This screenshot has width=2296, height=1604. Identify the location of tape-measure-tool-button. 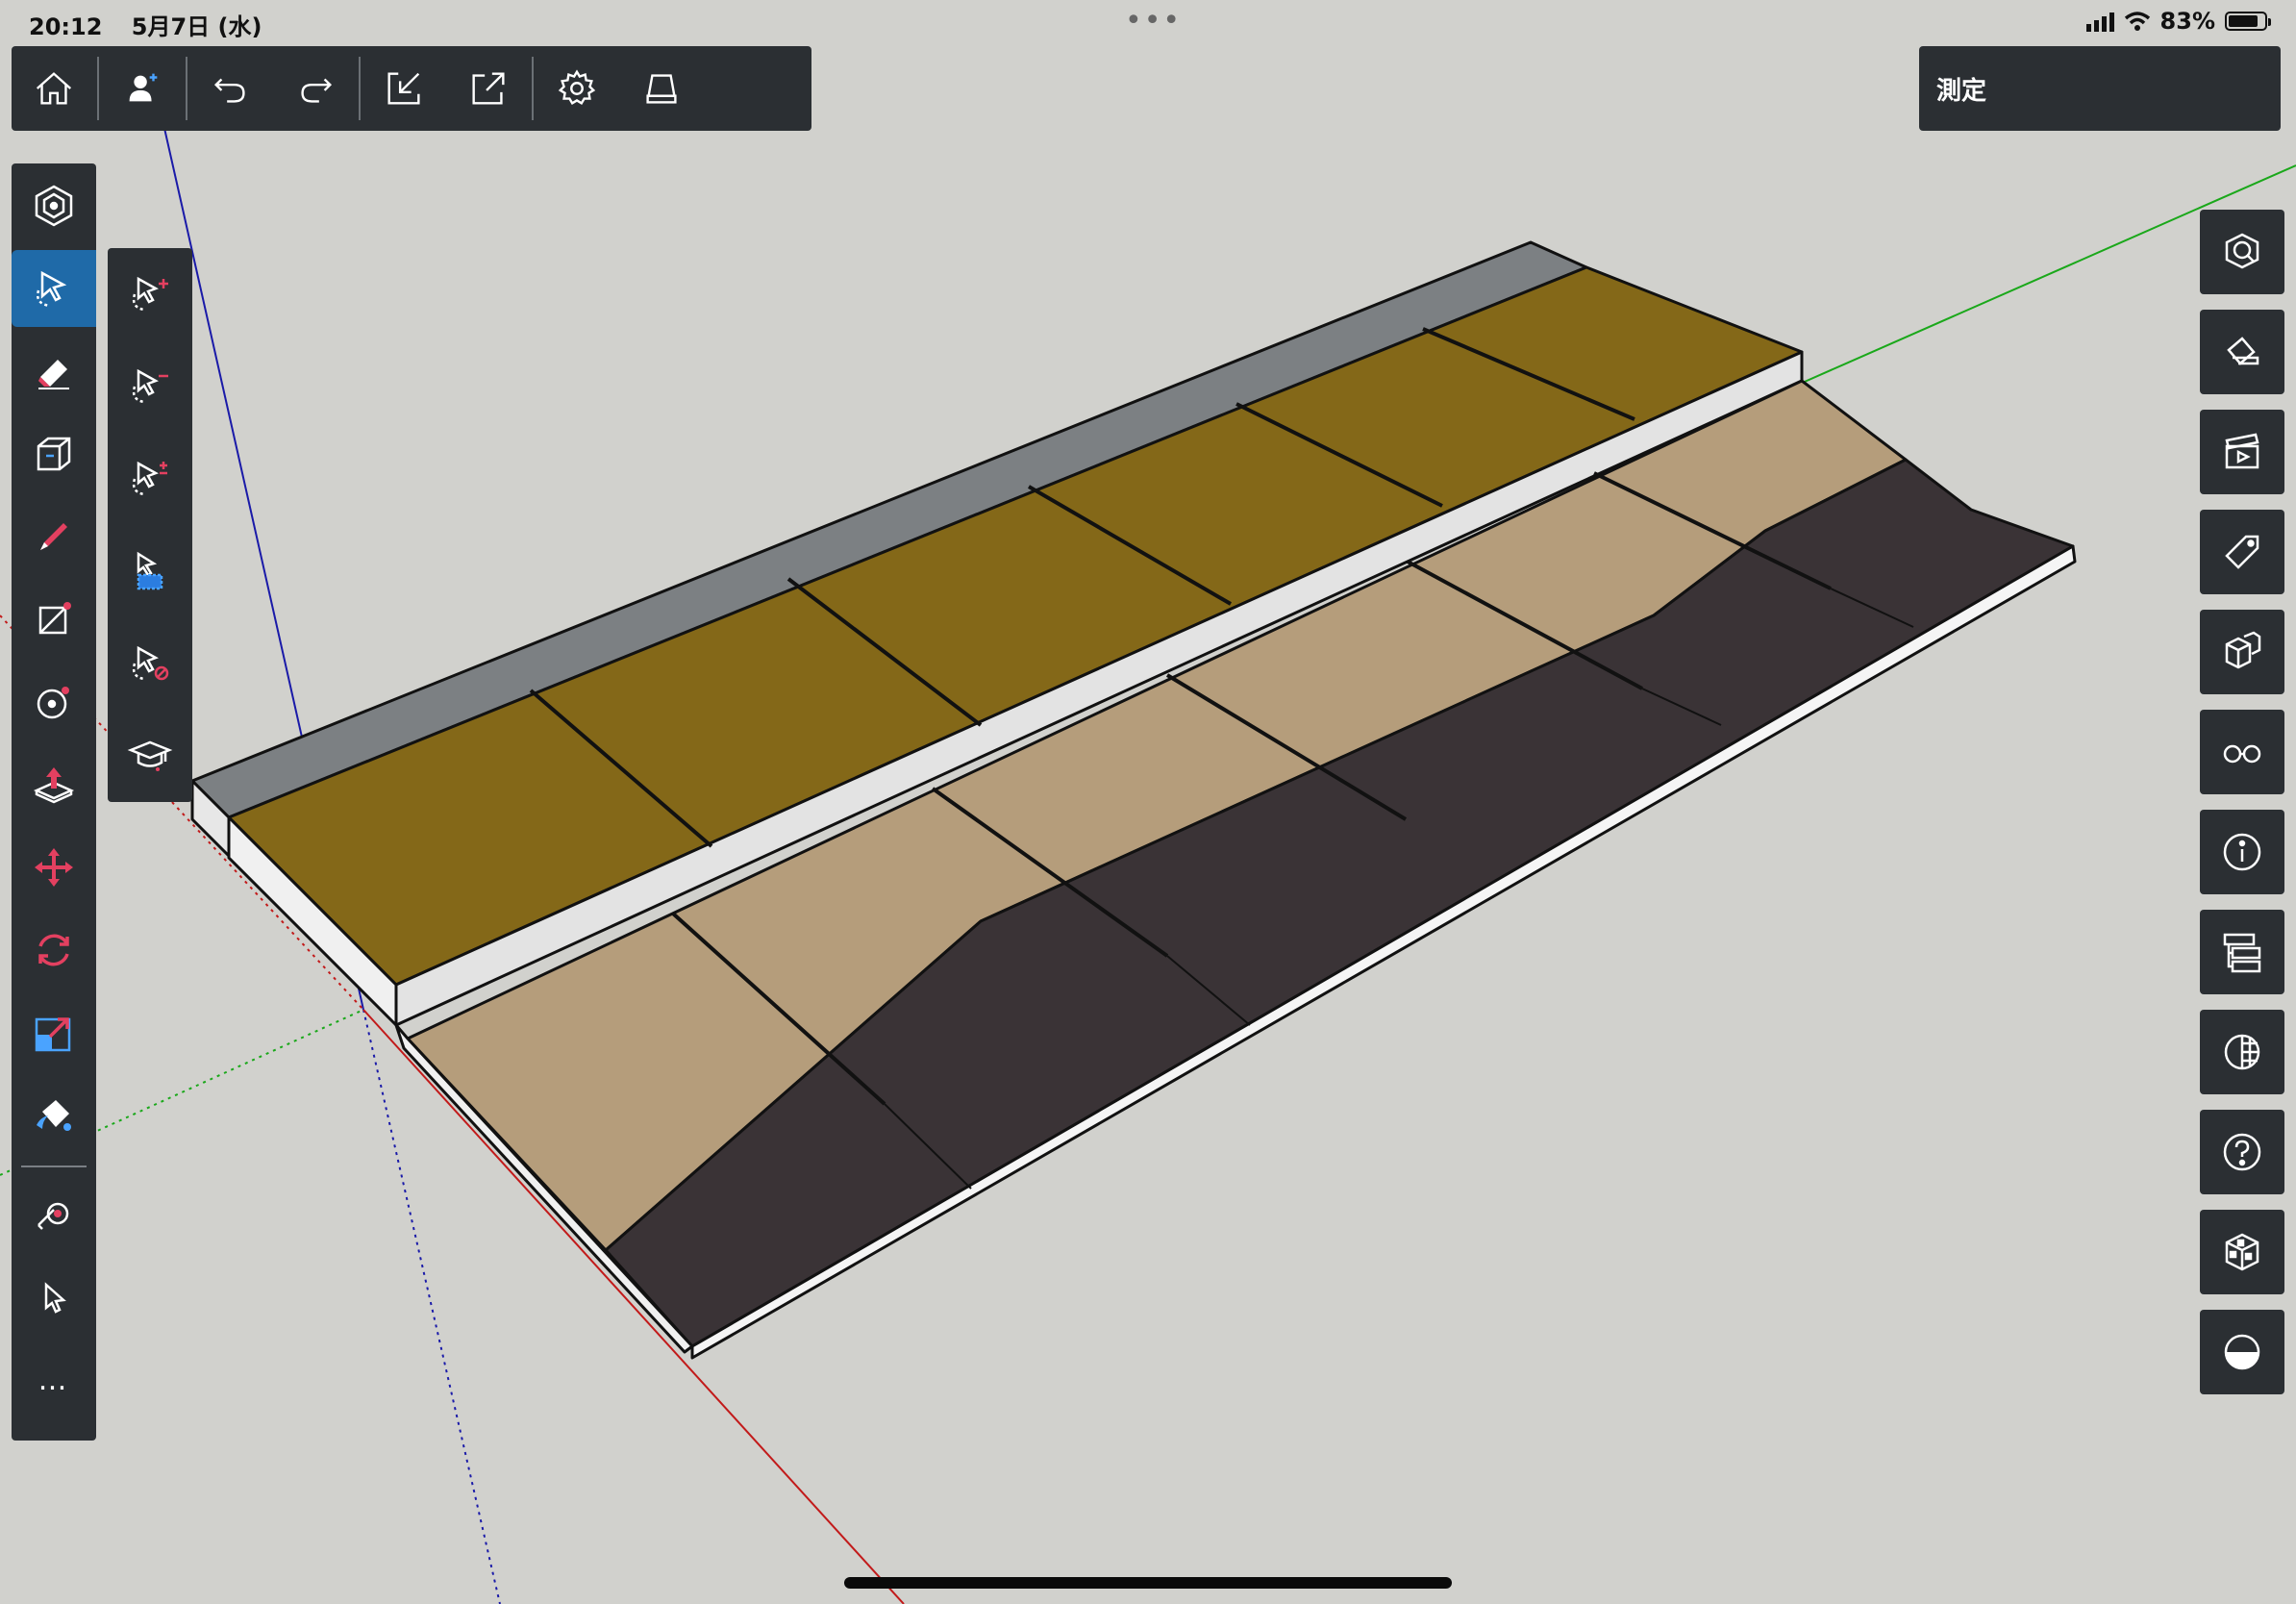
(54, 1215).